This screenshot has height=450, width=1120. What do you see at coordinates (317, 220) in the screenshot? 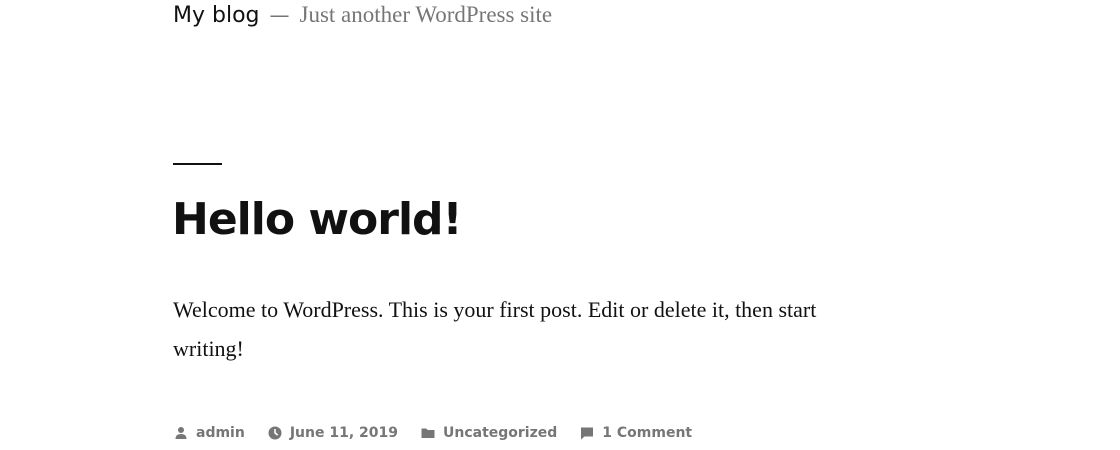
I see `post-title-link: Hello world!` at bounding box center [317, 220].